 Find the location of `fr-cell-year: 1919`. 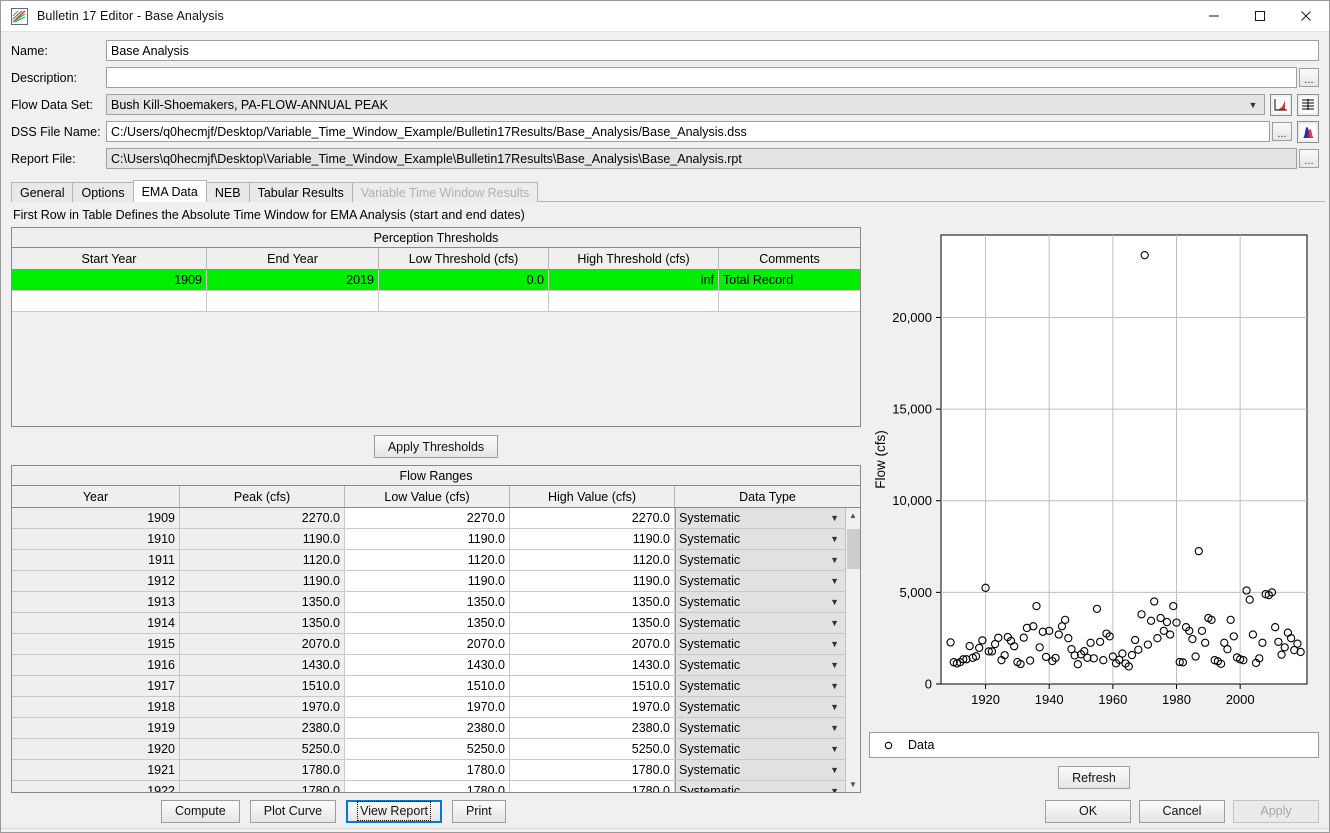

fr-cell-year: 1919 is located at coordinates (96, 728).